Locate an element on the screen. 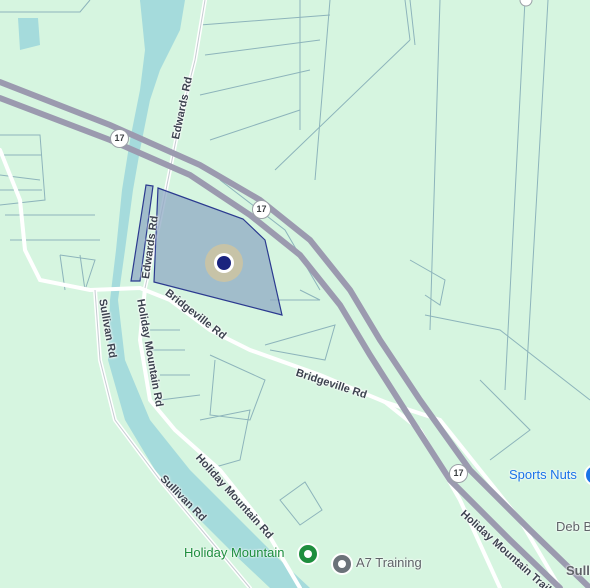 The width and height of the screenshot is (590, 588). park-pin-icon is located at coordinates (308, 554).